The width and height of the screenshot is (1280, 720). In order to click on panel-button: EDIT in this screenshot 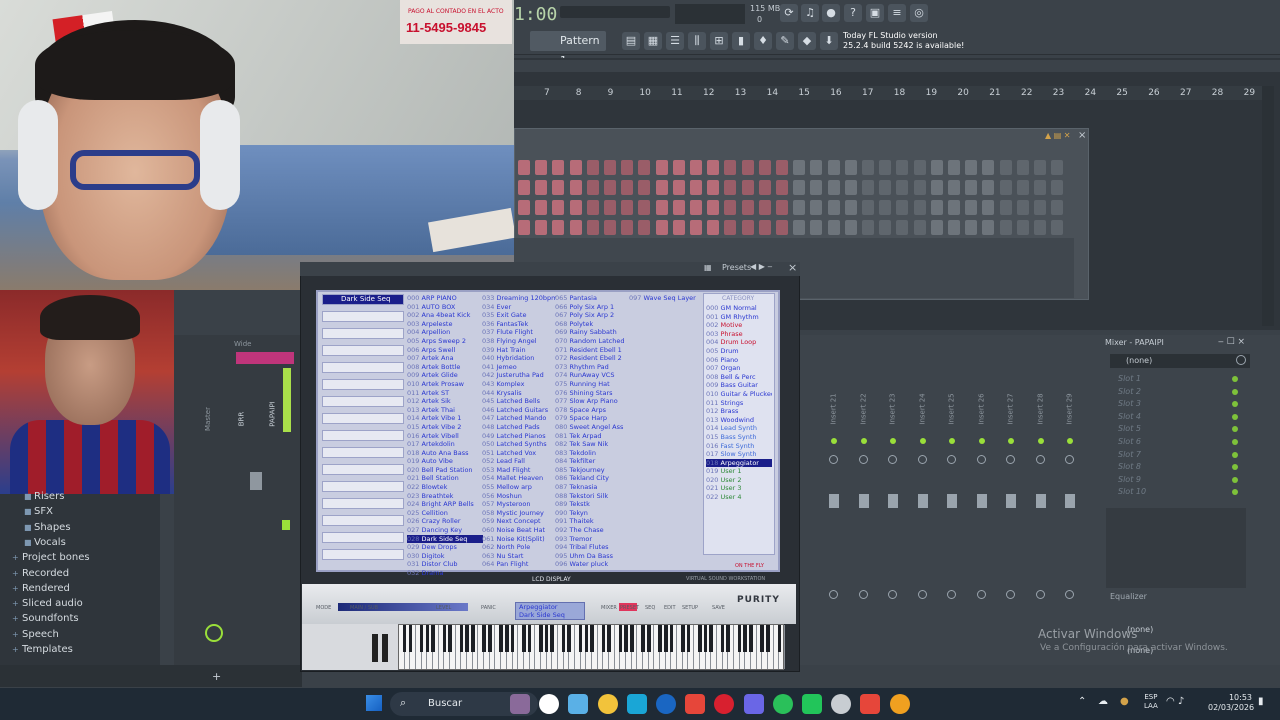, I will do `click(670, 608)`.